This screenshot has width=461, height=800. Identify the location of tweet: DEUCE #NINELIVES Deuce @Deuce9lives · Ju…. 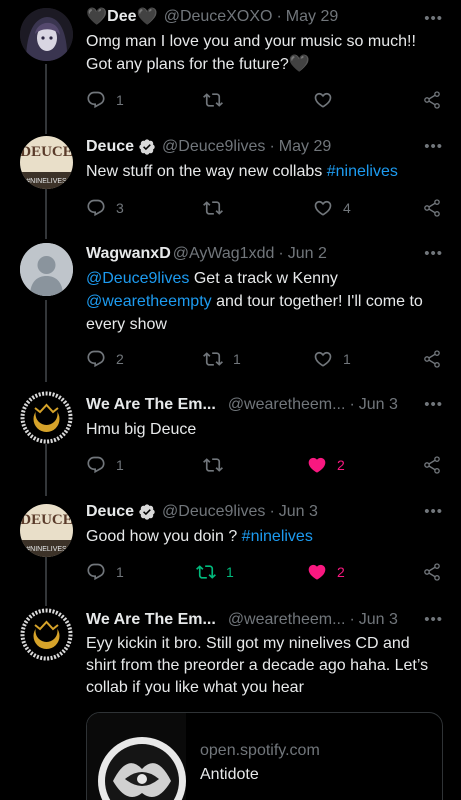
(230, 551).